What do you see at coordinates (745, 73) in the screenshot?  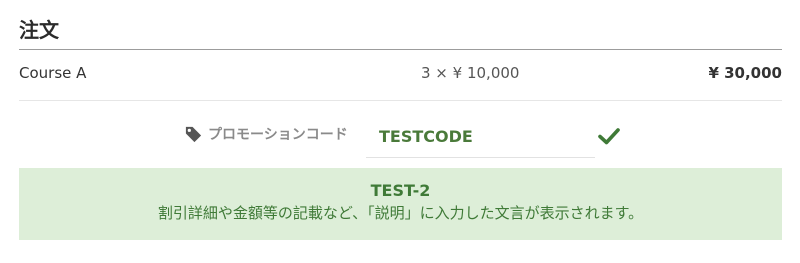 I see `item-total: ¥ 30,000` at bounding box center [745, 73].